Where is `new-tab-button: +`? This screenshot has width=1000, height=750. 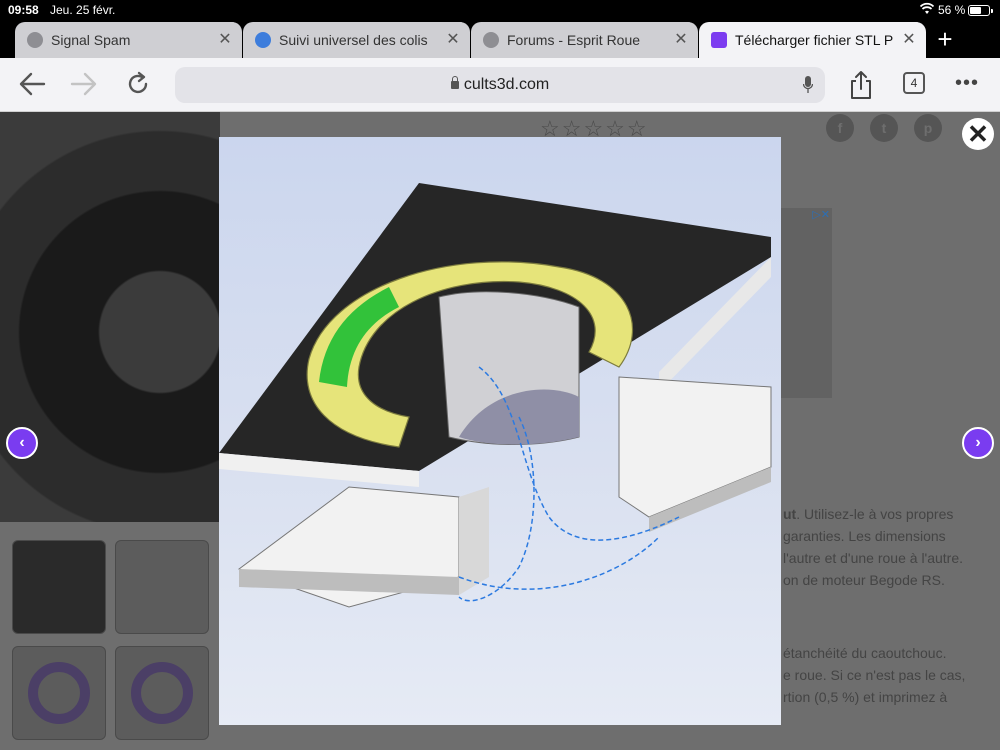 new-tab-button: + is located at coordinates (945, 39).